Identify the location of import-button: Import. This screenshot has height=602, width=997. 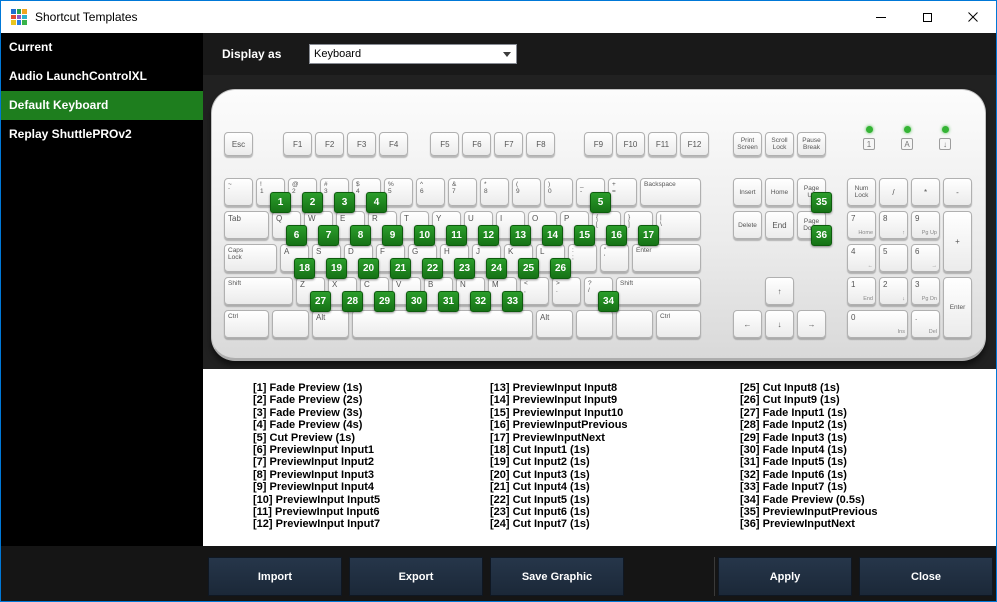
(275, 576).